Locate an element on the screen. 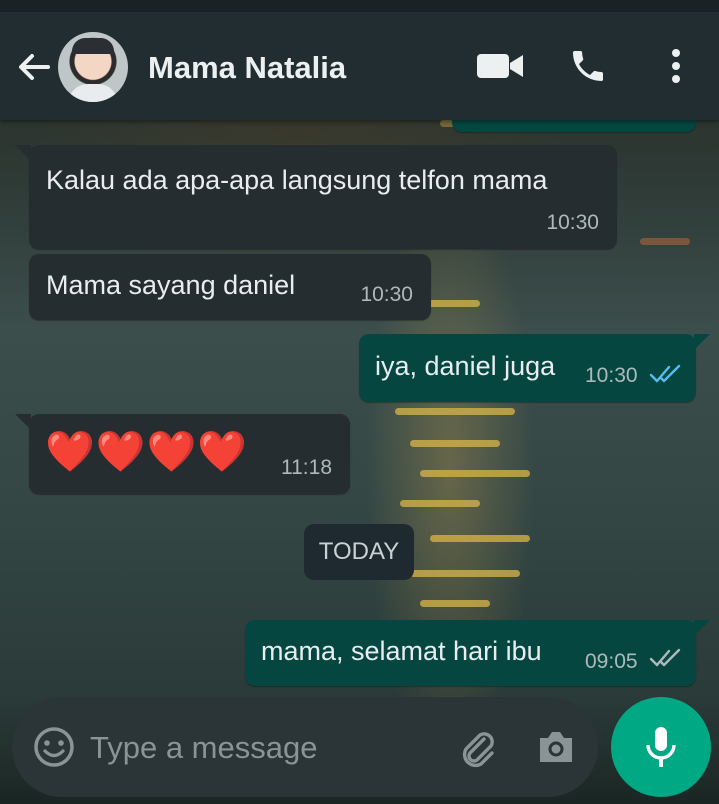 This screenshot has height=804, width=719. date-separator: TODAY is located at coordinates (359, 552).